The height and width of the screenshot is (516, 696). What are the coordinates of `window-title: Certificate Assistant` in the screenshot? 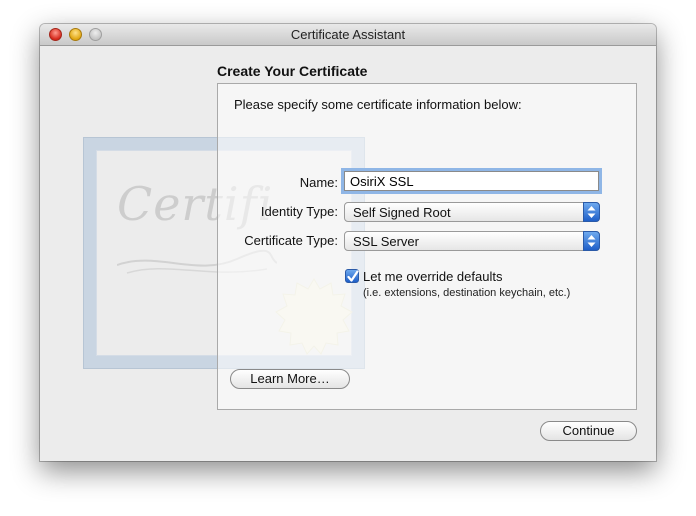 It's located at (348, 34).